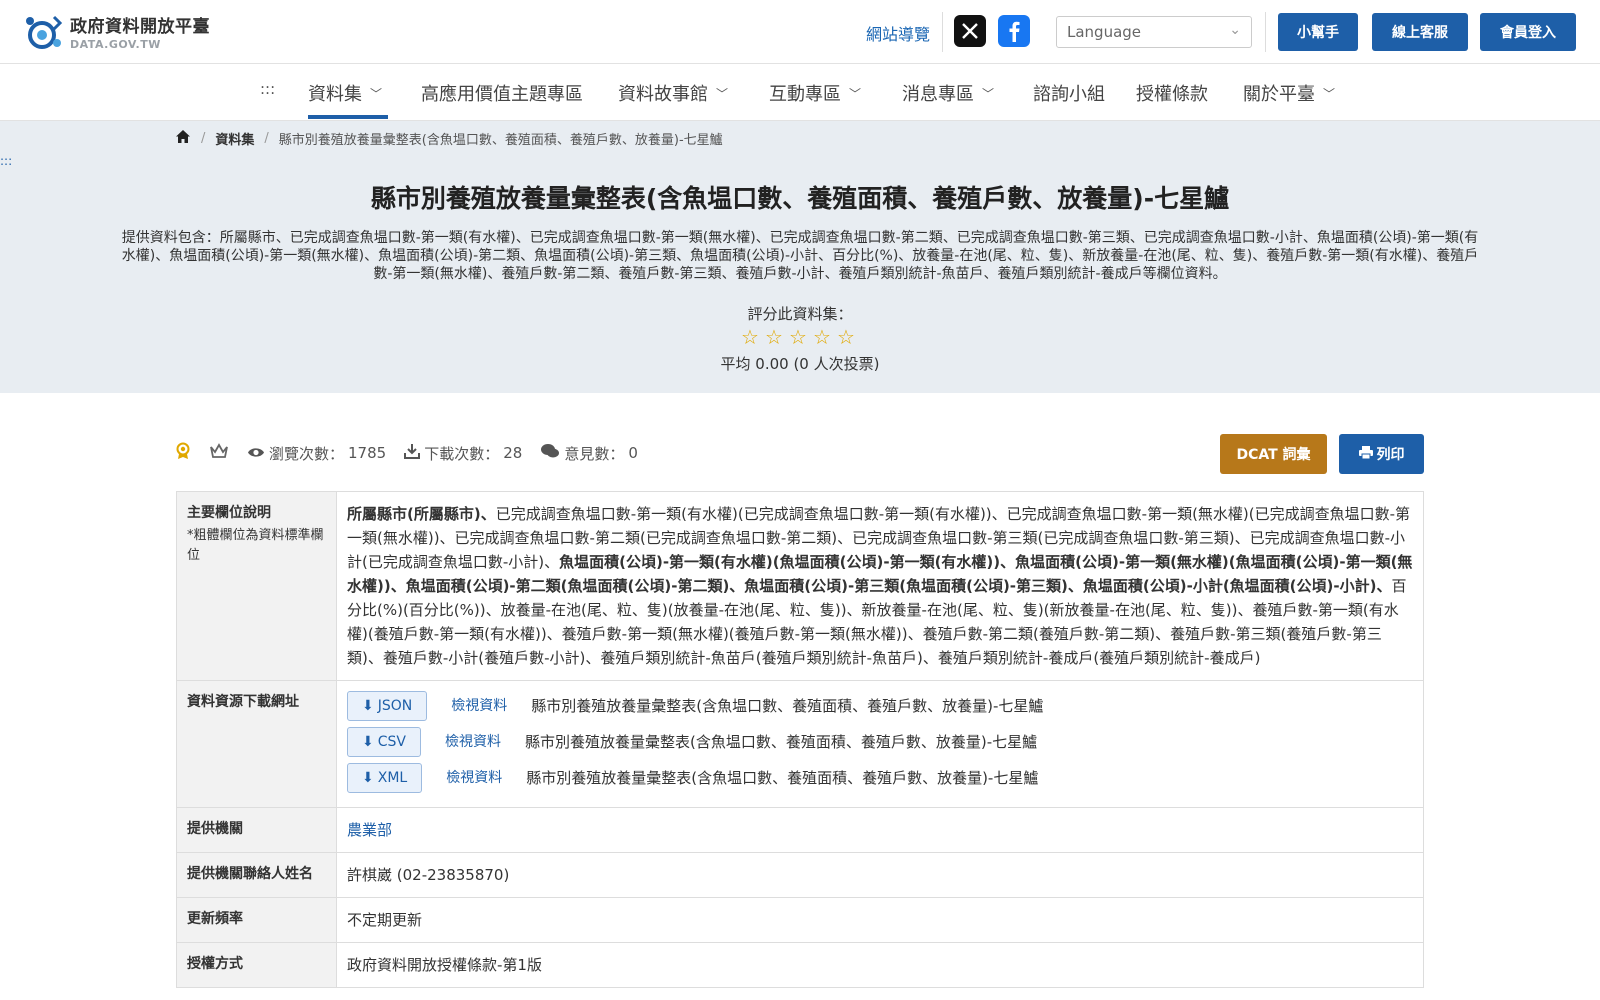 The image size is (1600, 1000). Describe the element at coordinates (387, 706) in the screenshot. I see `download-json-button: ⬇ JSON` at that location.